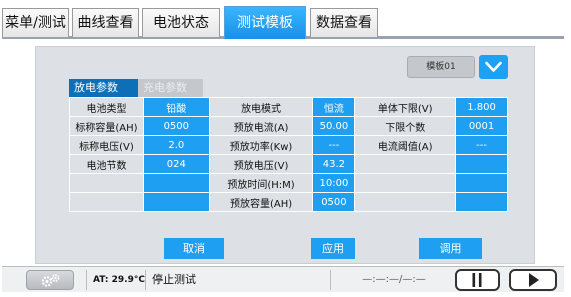 Image resolution: width=571 pixels, height=297 pixels. I want to click on nominal-capacity-label: 标称容量(AH), so click(106, 126).